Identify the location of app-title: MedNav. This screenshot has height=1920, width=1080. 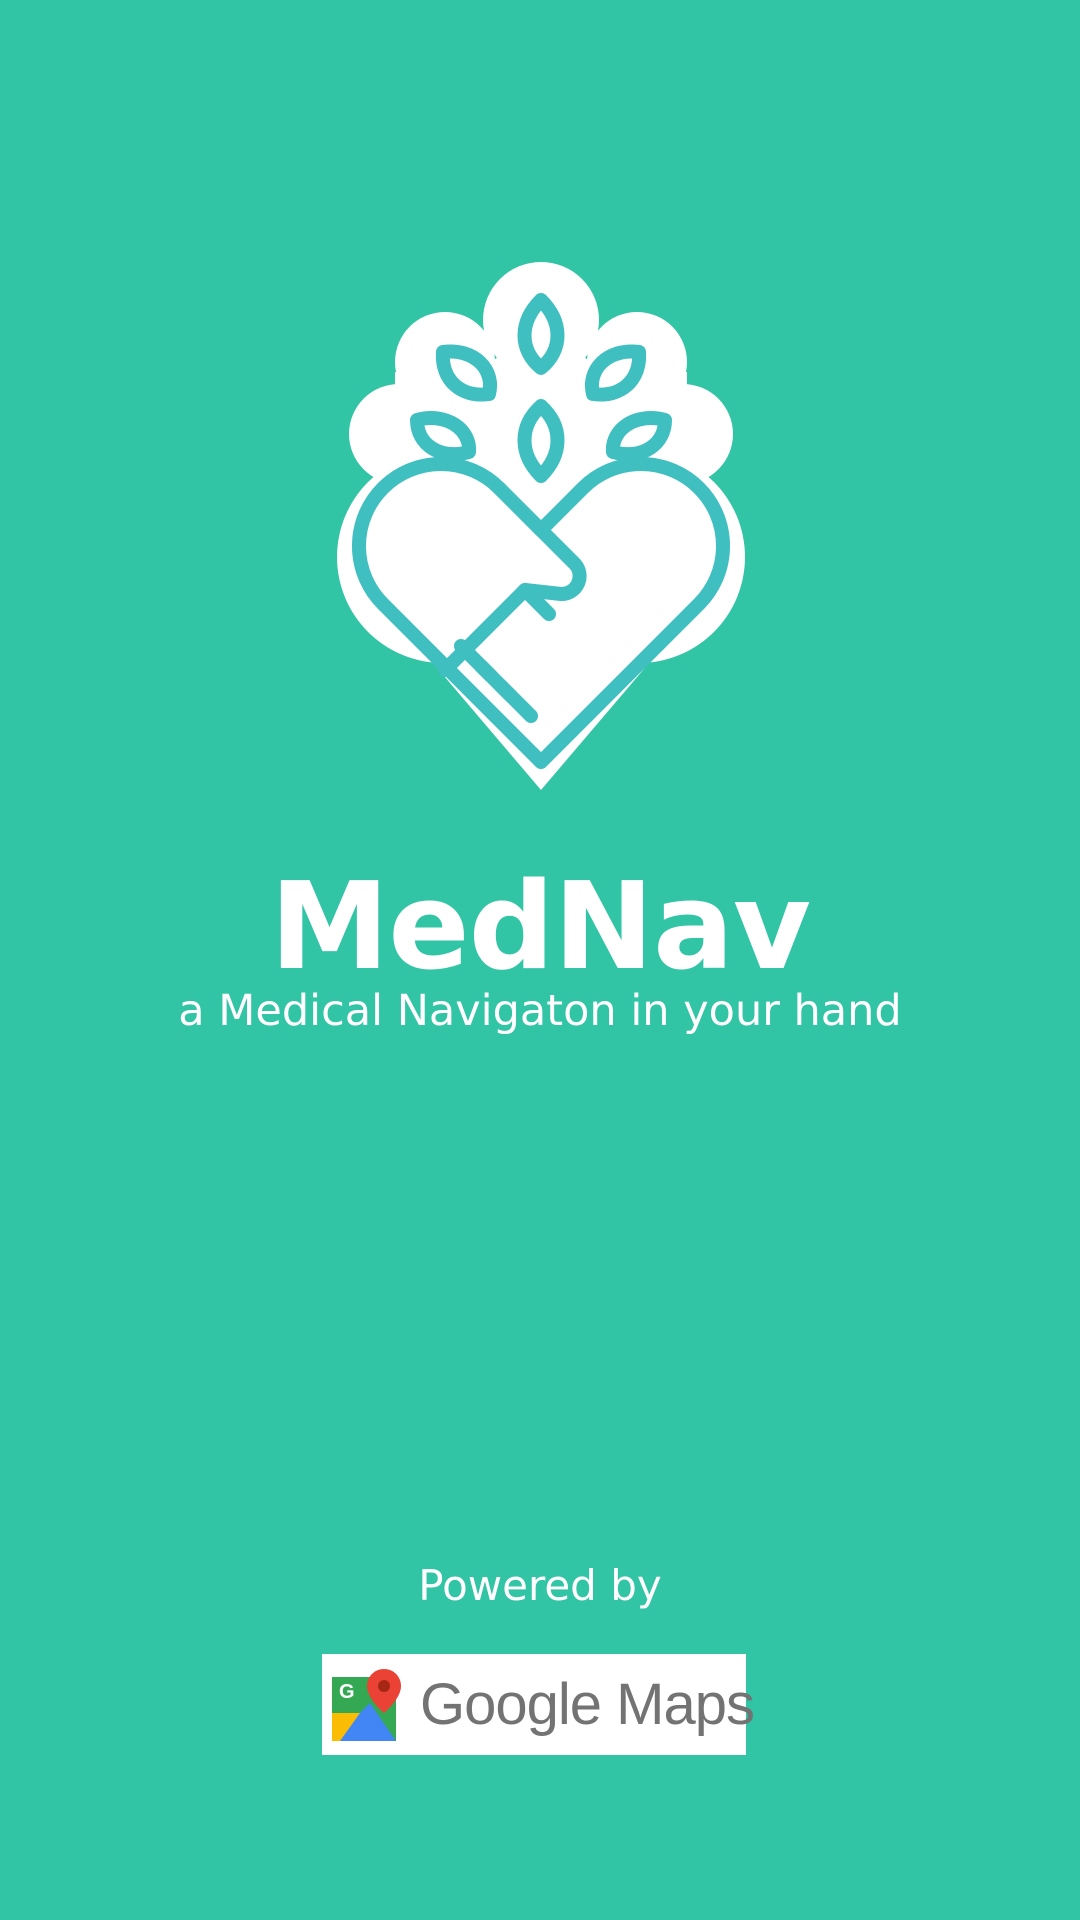
(540, 927).